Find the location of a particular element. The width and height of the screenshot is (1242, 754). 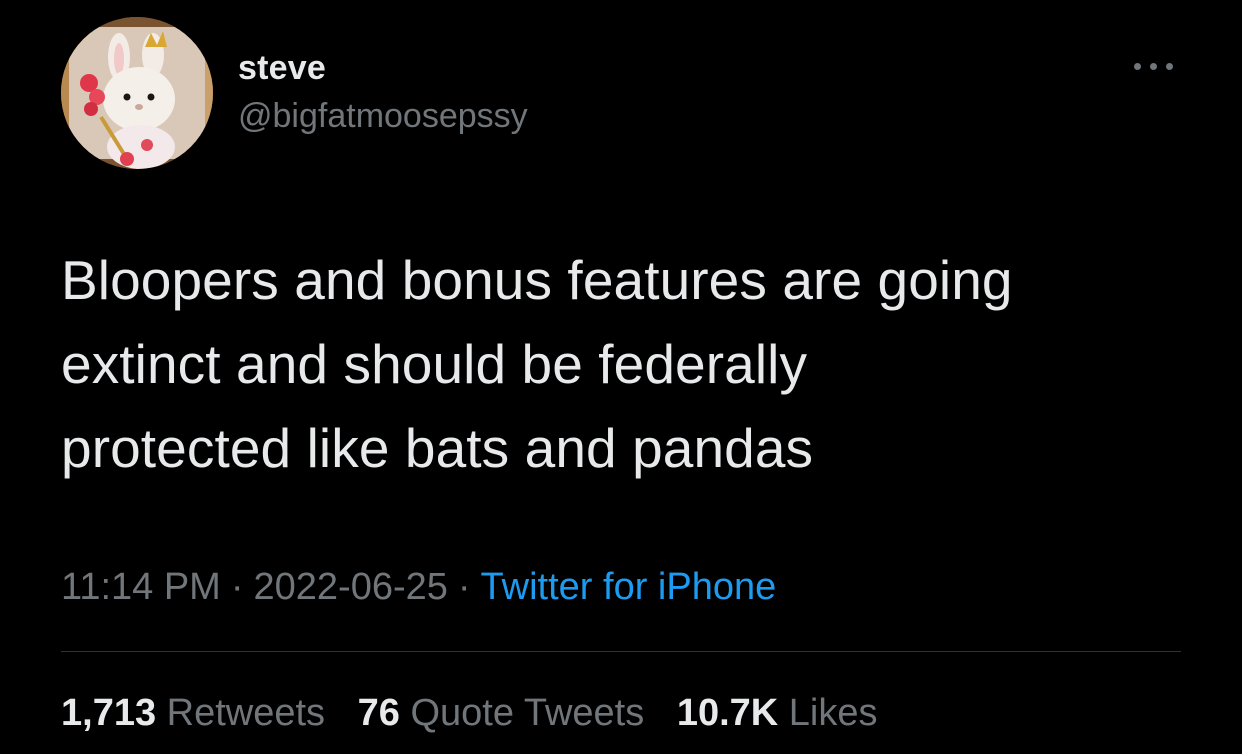

quote-tweets-count: 76 is located at coordinates (378, 713).